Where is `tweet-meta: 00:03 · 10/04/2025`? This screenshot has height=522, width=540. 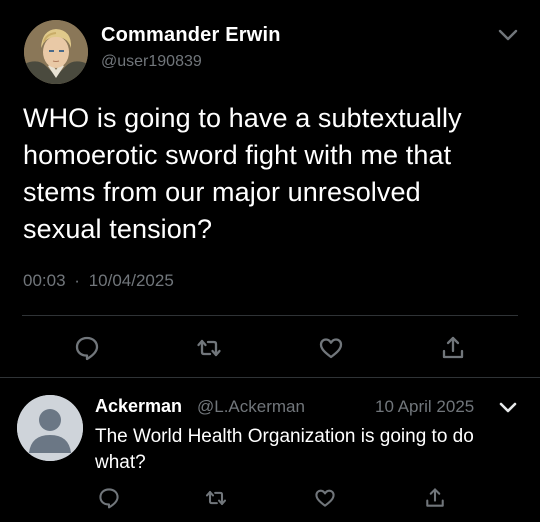
tweet-meta: 00:03 · 10/04/2025 is located at coordinates (98, 281).